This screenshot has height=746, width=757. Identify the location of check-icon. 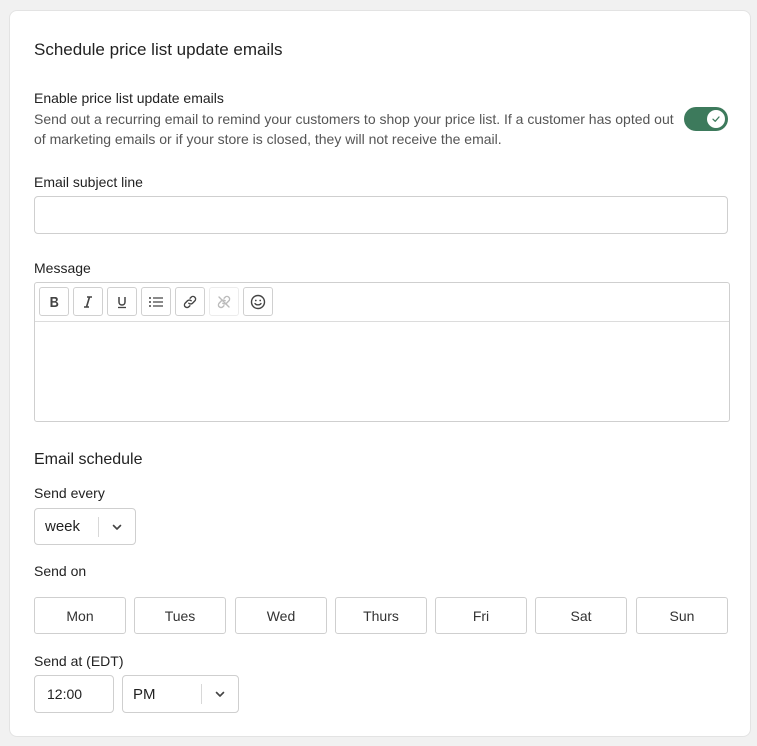
(716, 119).